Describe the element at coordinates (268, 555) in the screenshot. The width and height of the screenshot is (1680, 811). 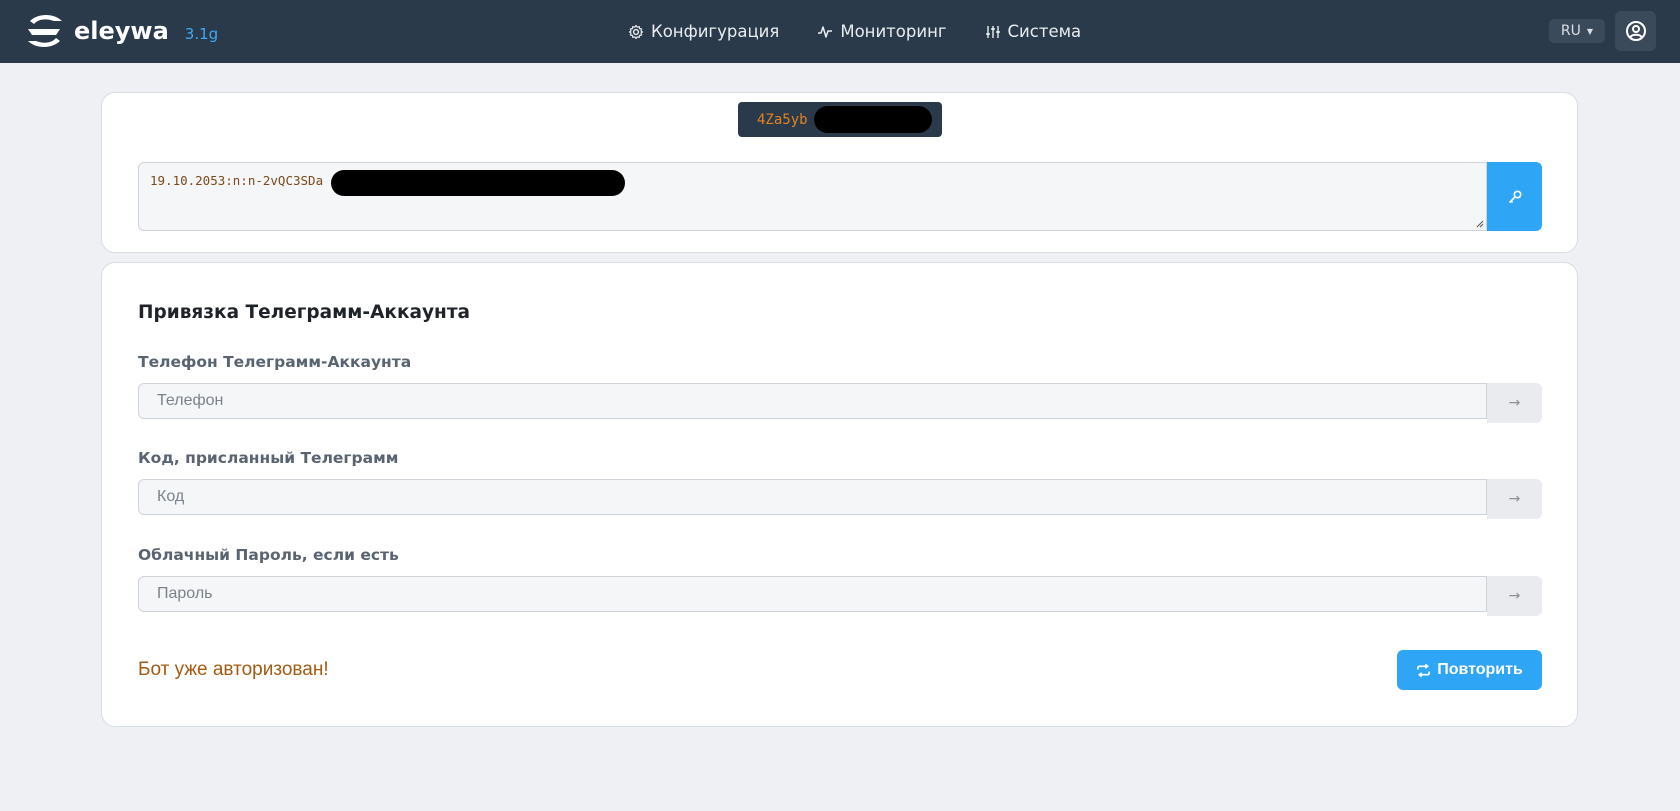
I see `password-label: Облачный Пароль, если есть` at that location.